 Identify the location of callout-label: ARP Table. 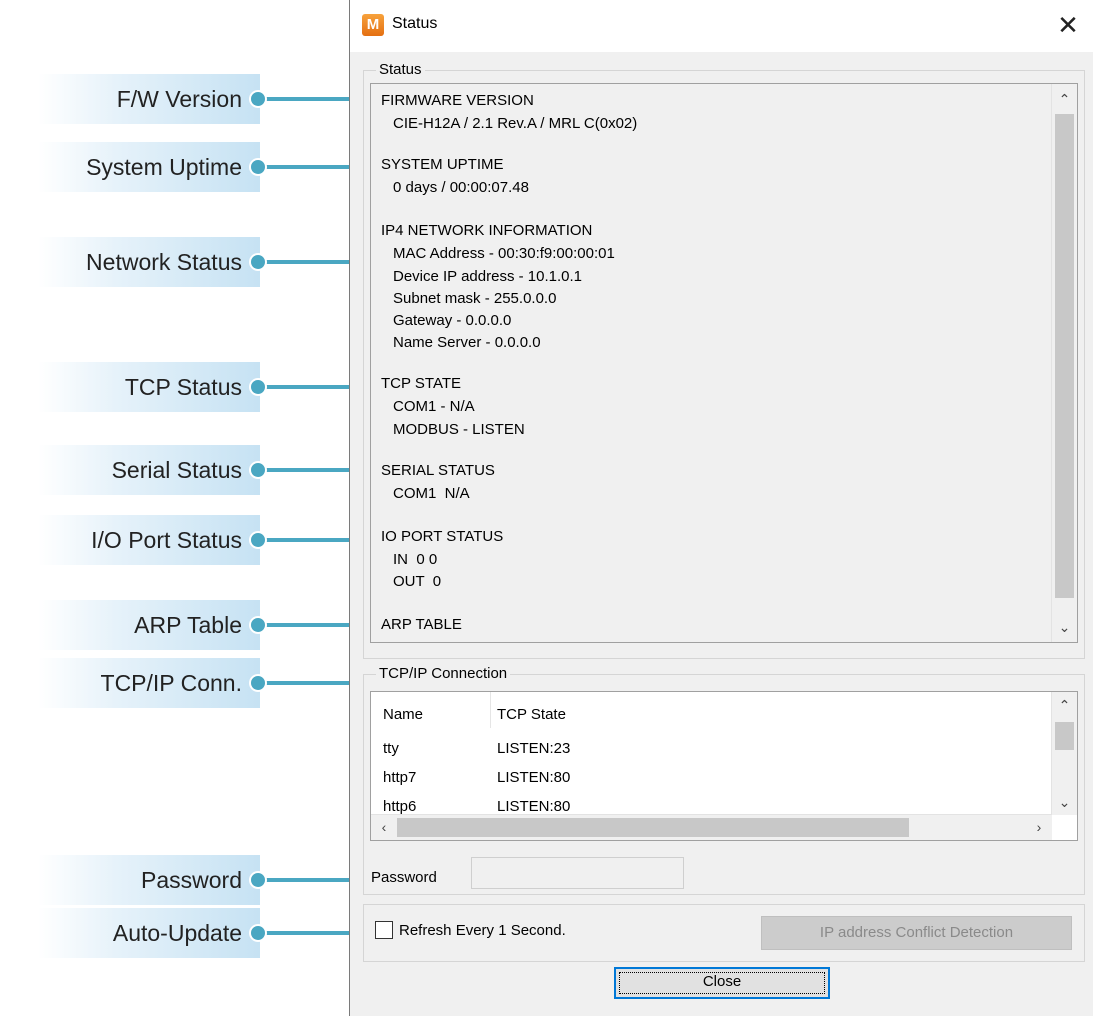
(149, 625).